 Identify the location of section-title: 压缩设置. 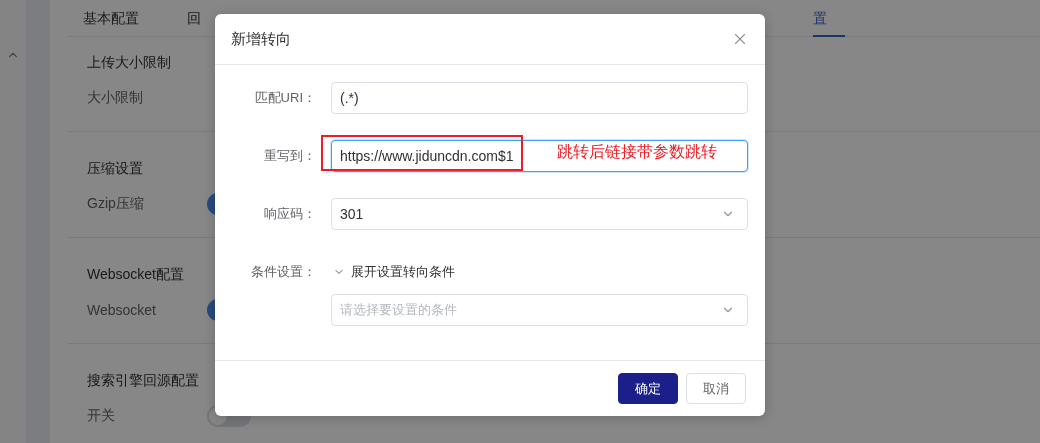
(115, 168).